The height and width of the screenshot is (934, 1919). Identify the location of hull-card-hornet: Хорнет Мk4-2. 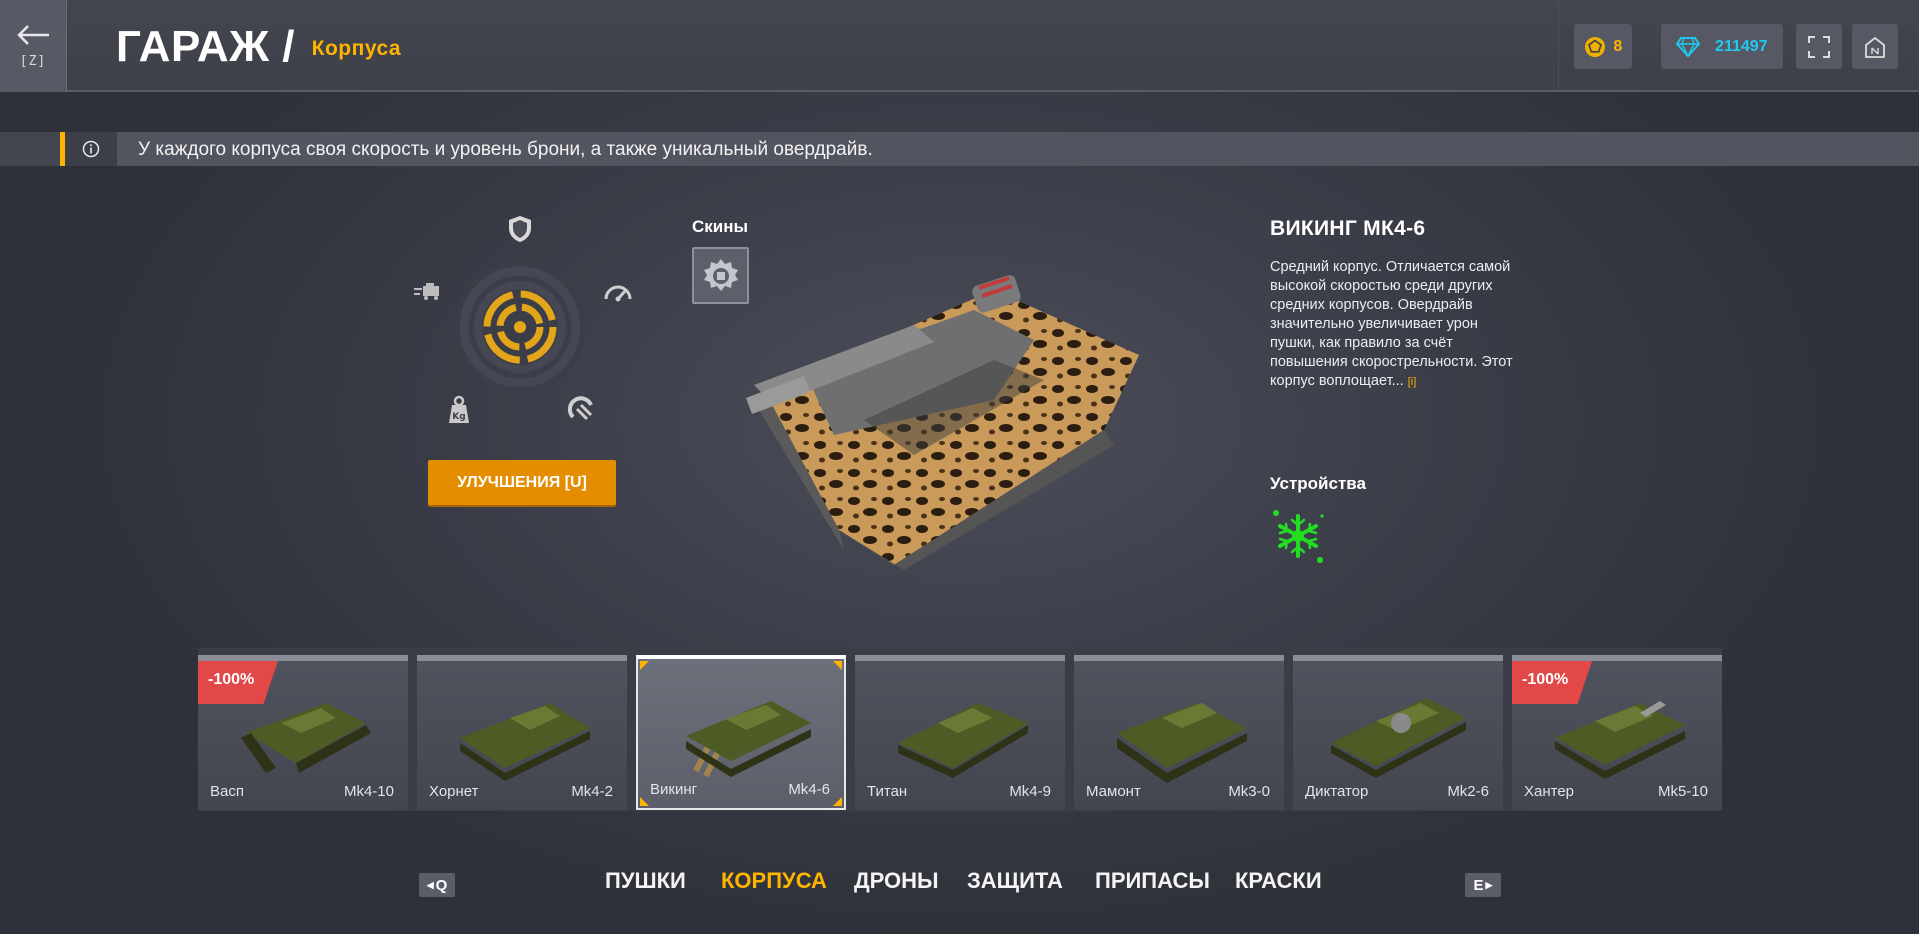
(522, 732).